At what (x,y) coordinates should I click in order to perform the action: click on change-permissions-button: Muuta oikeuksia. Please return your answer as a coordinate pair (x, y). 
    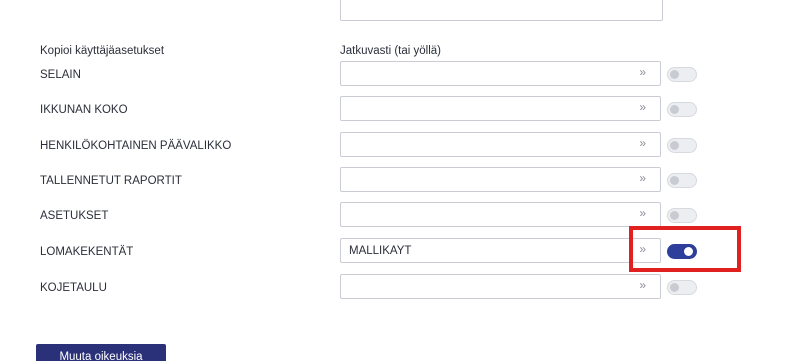
    Looking at the image, I should click on (101, 352).